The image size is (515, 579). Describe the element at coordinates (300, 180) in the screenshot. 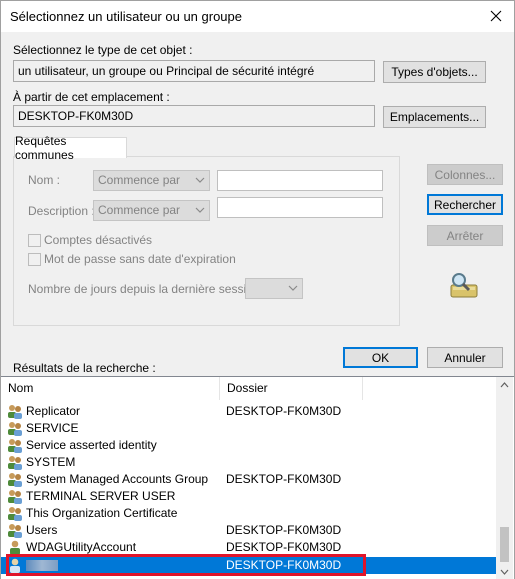

I see `name-input` at that location.